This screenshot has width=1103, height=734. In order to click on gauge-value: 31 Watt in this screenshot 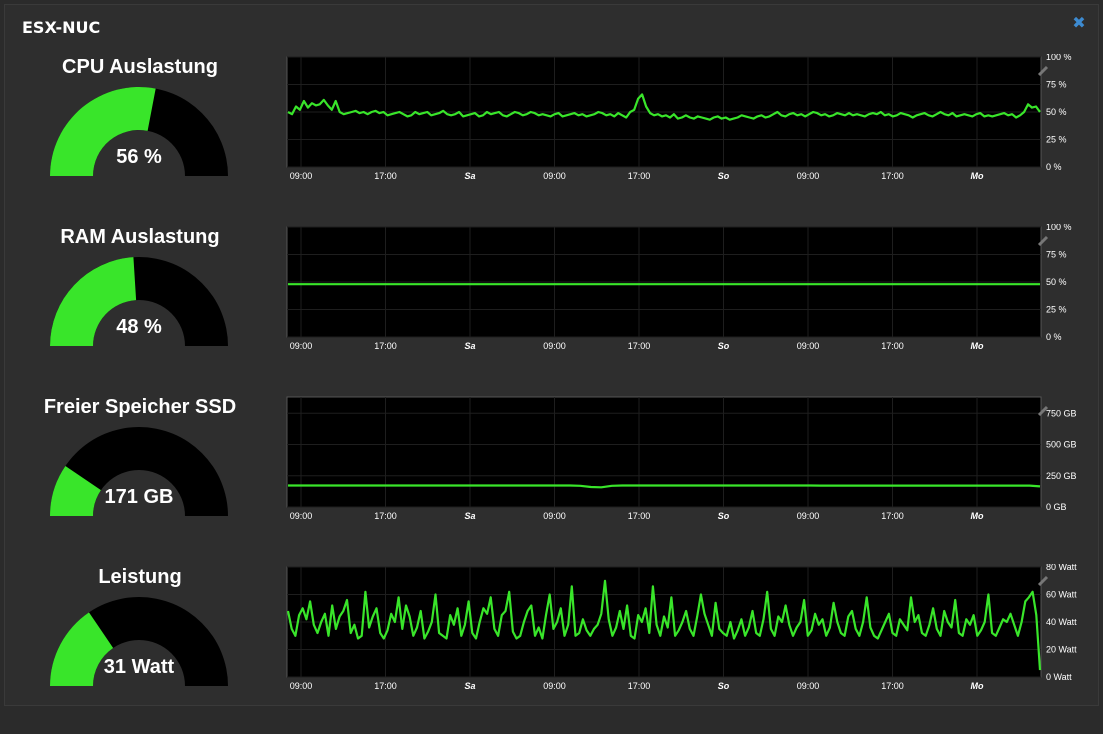, I will do `click(139, 667)`.